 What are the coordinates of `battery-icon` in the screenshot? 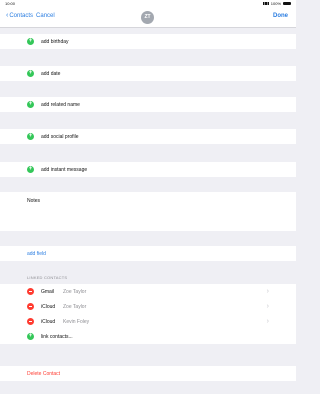 It's located at (287, 3).